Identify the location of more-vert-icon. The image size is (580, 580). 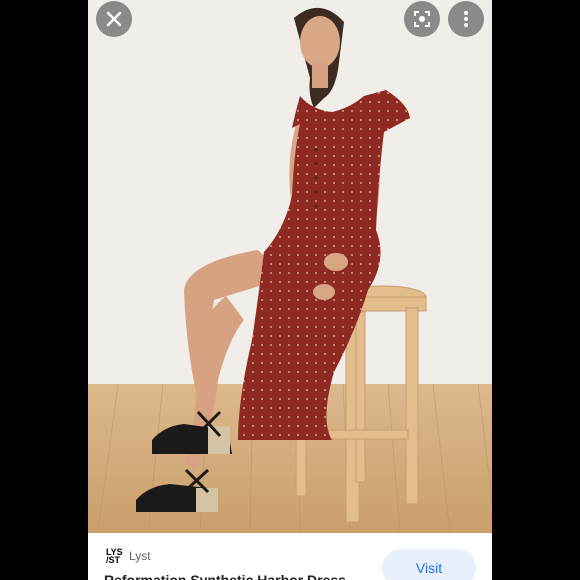
(466, 19).